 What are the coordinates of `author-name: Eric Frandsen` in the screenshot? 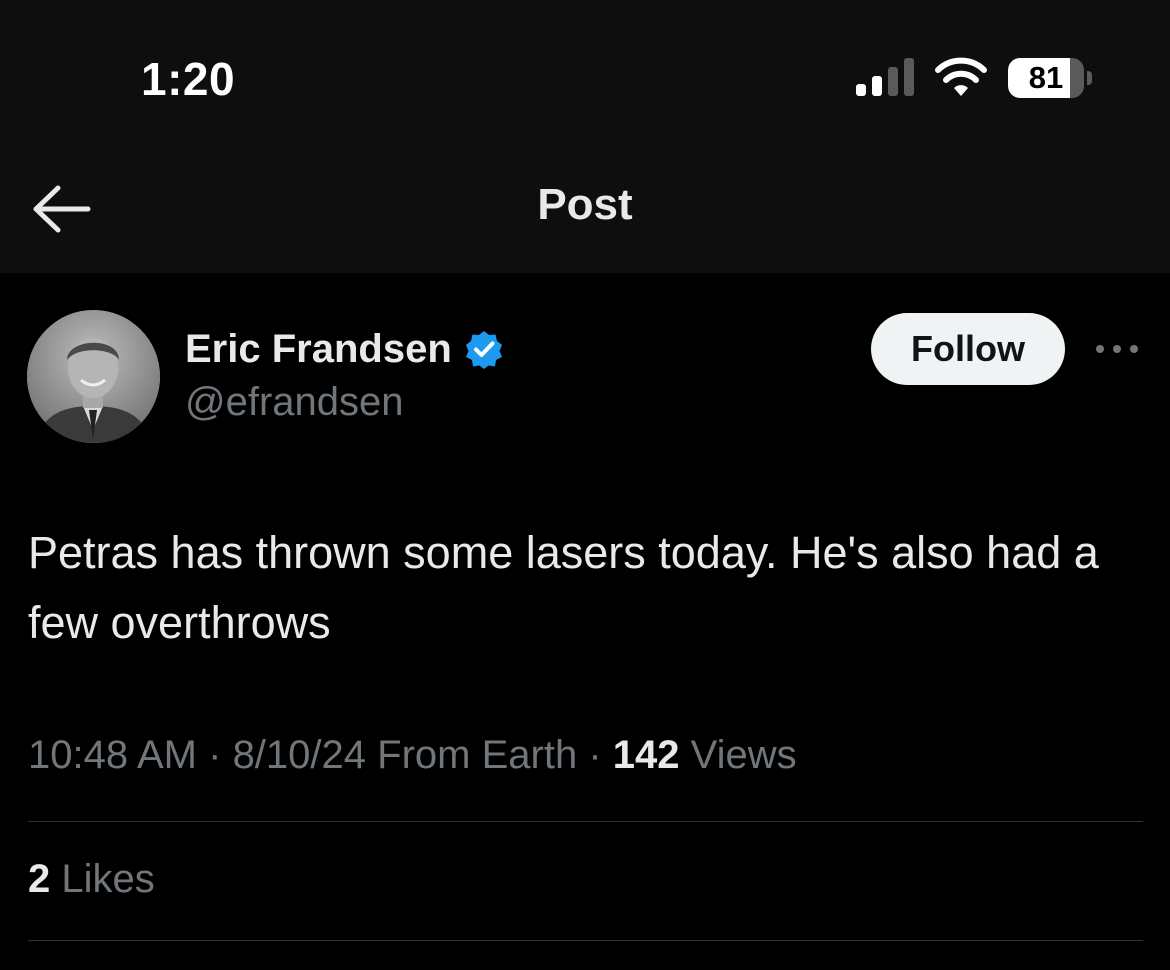 It's located at (318, 348).